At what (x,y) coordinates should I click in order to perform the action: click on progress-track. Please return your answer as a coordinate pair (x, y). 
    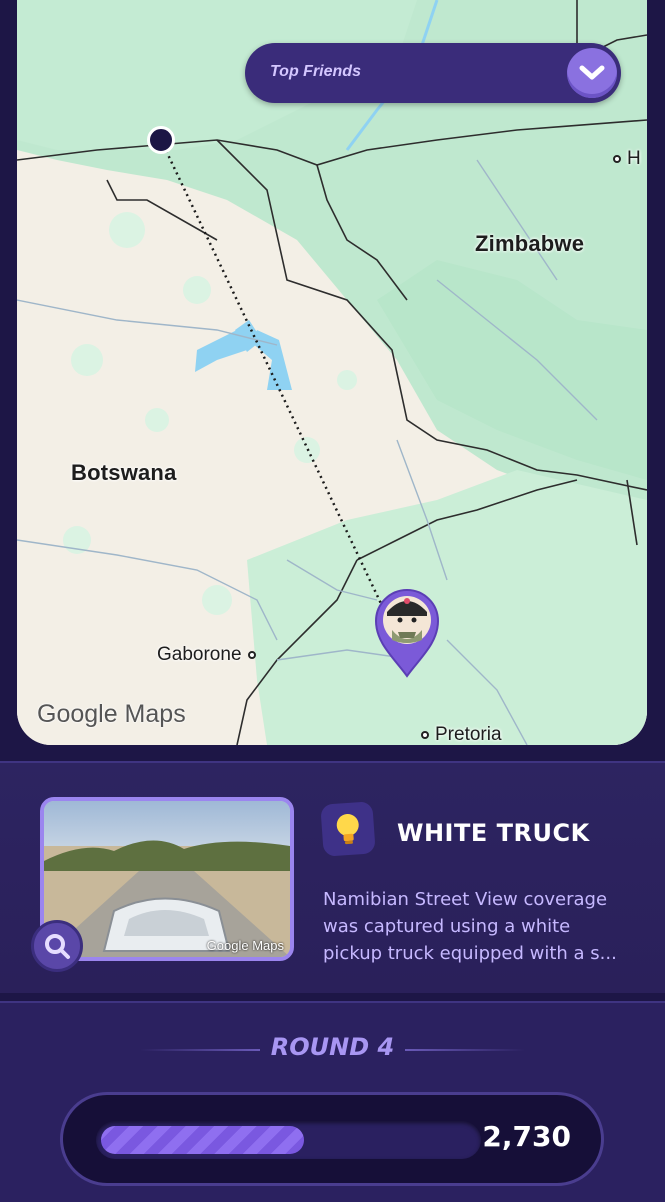
    Looking at the image, I should click on (288, 1140).